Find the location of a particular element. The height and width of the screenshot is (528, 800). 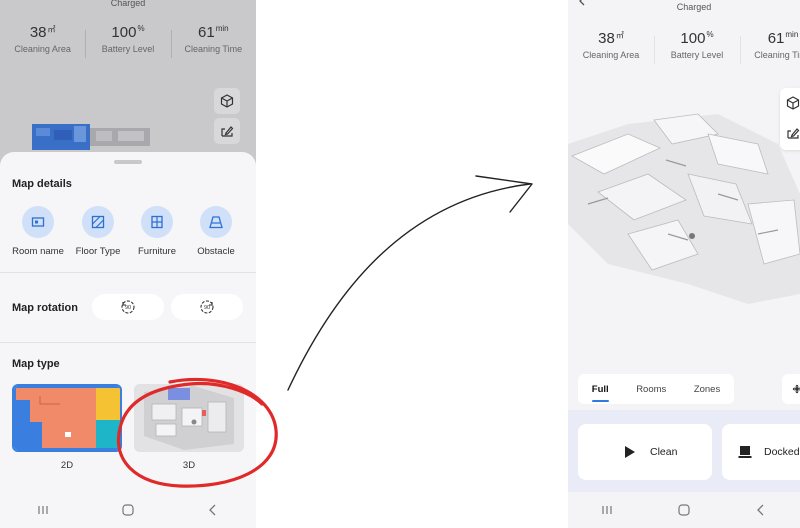

room-name-icon is located at coordinates (38, 222).